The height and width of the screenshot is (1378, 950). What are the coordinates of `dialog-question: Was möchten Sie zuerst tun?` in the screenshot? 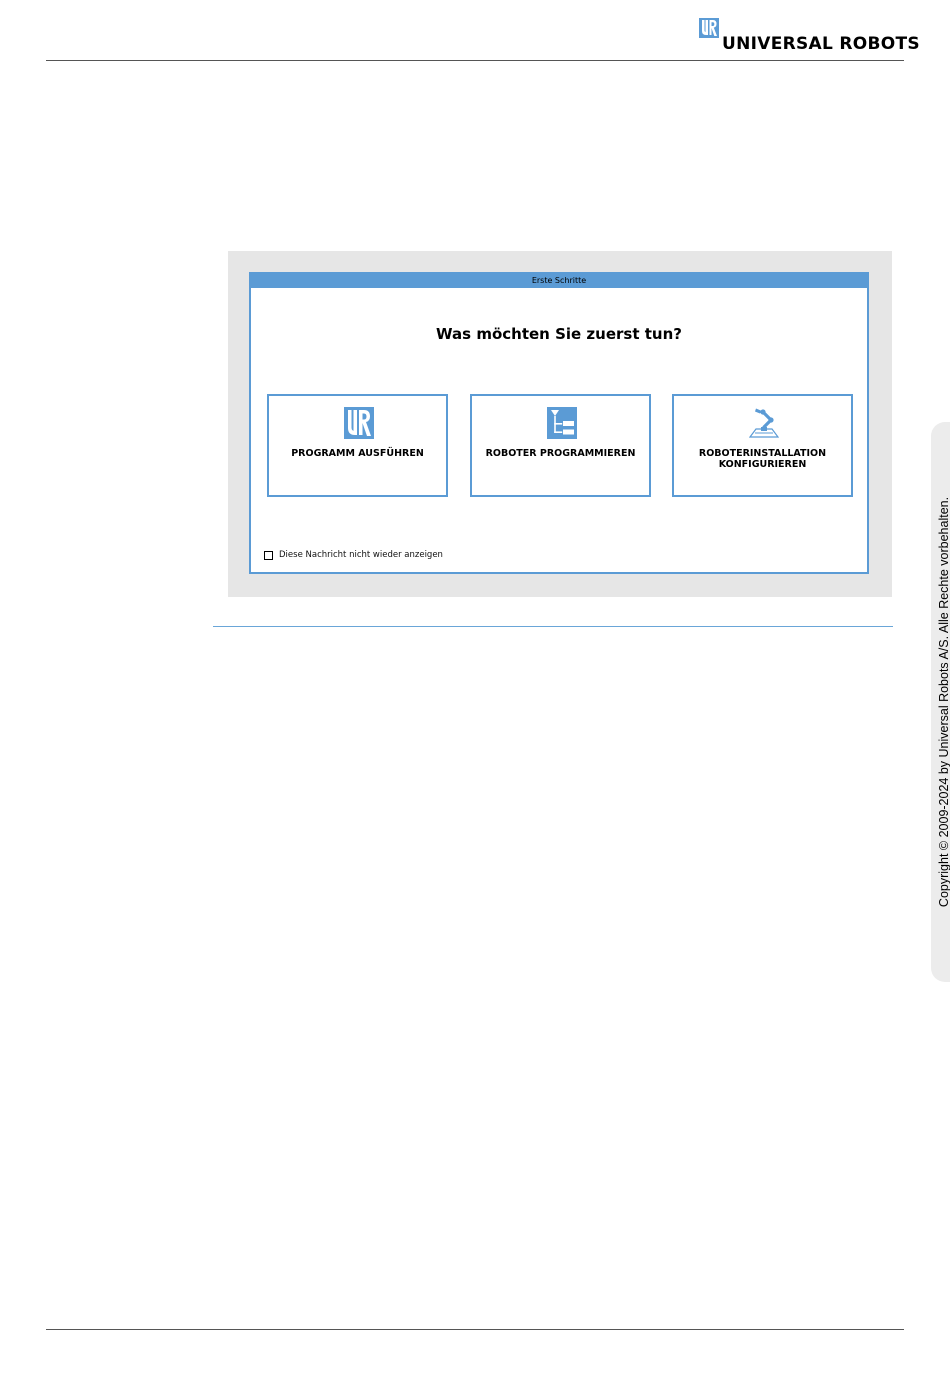 It's located at (559, 334).